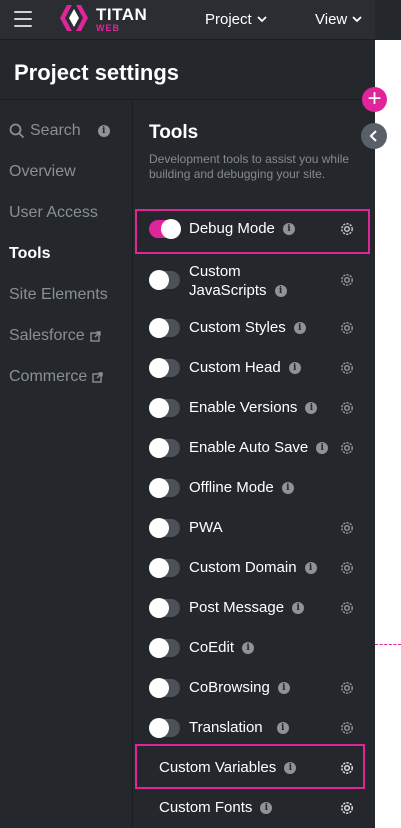 The width and height of the screenshot is (401, 828). What do you see at coordinates (245, 367) in the screenshot?
I see `tool-label: Custom Head i` at bounding box center [245, 367].